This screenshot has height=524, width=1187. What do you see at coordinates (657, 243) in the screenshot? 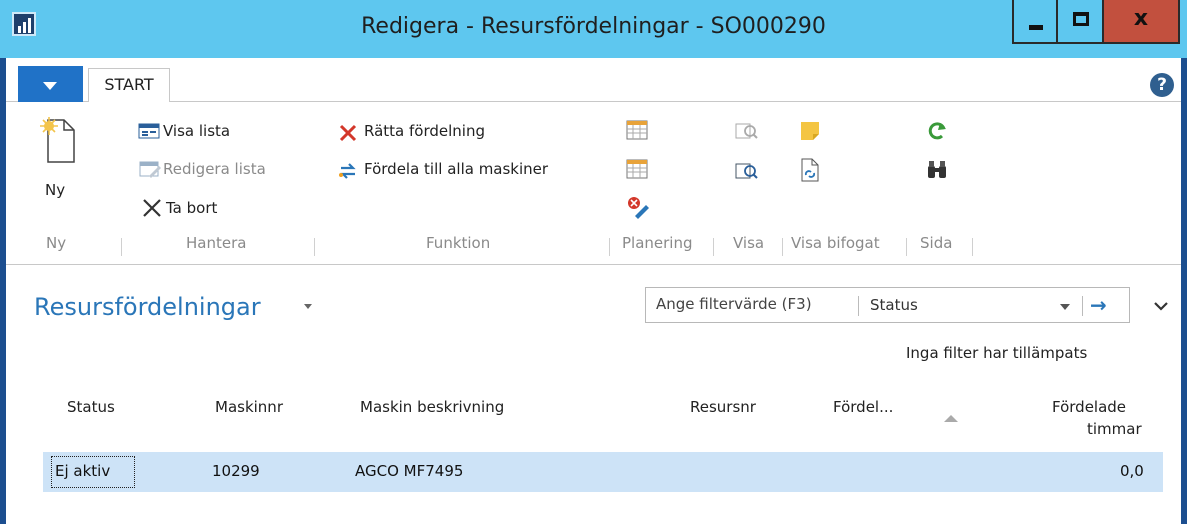
I see `group-label-planning: Planering` at bounding box center [657, 243].